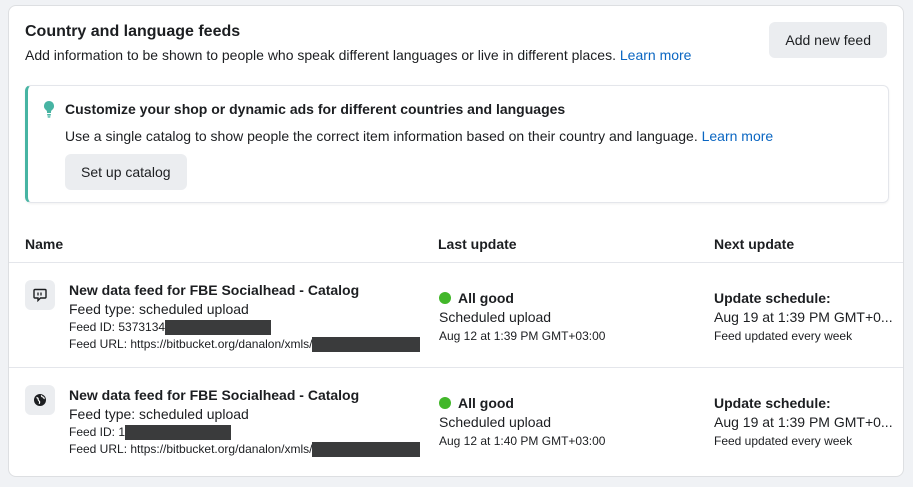  Describe the element at coordinates (656, 55) in the screenshot. I see `learn-more-link: Learn more` at that location.